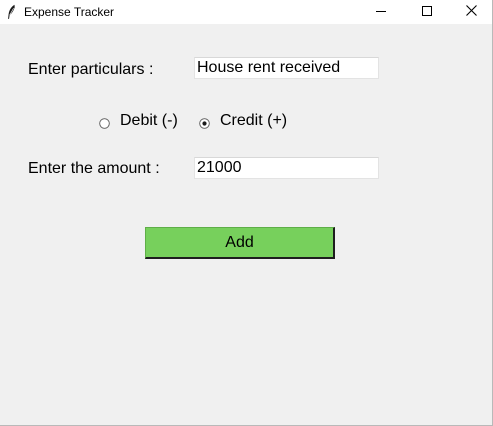  What do you see at coordinates (94, 168) in the screenshot?
I see `amount-label: Enter the amount :` at bounding box center [94, 168].